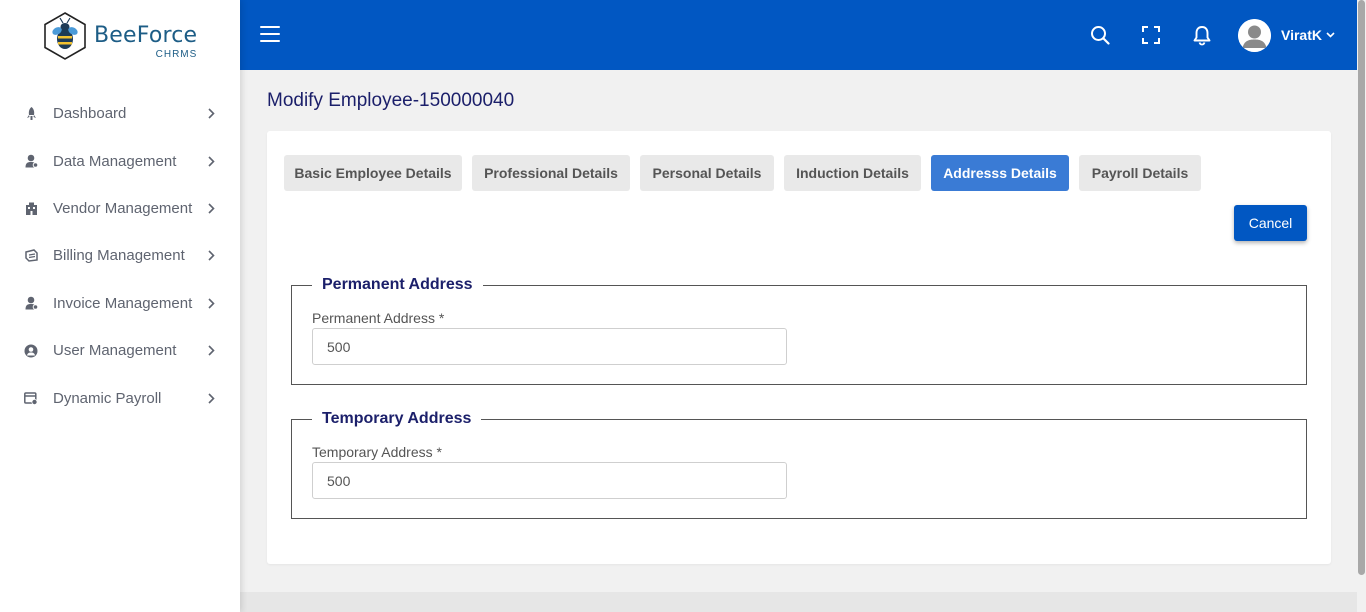 Image resolution: width=1366 pixels, height=612 pixels. I want to click on temporary-address-label: Temporary Address *, so click(377, 452).